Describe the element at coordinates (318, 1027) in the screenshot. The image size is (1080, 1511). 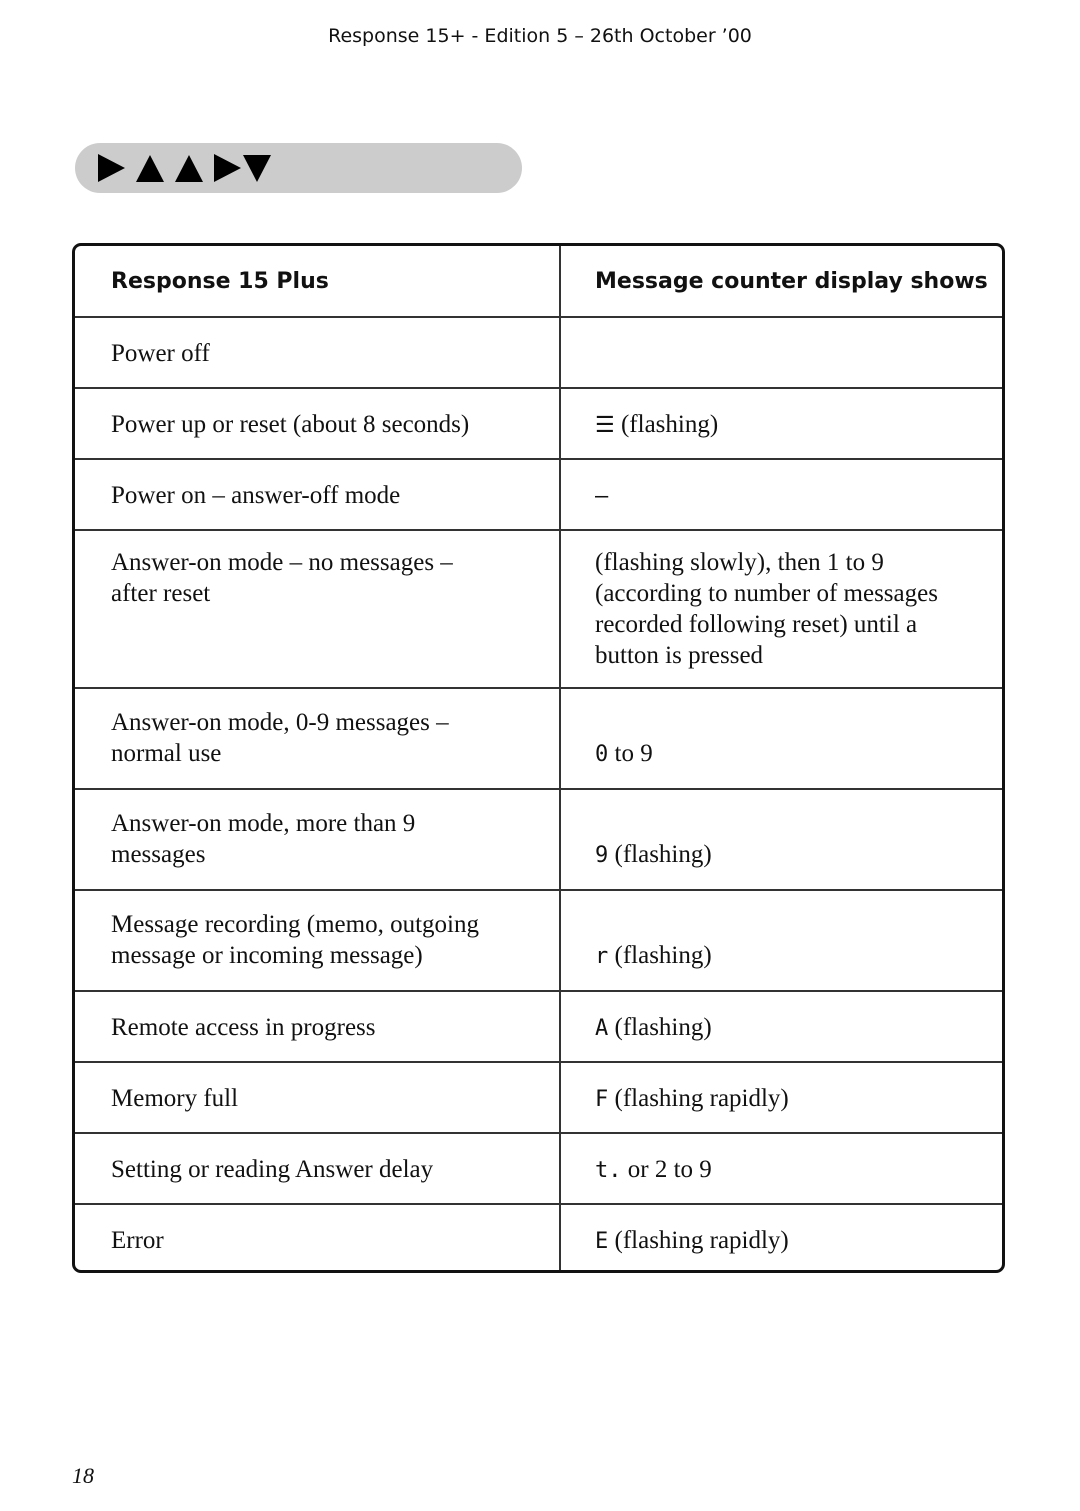
I see `state-cell: Remote access in progress` at that location.